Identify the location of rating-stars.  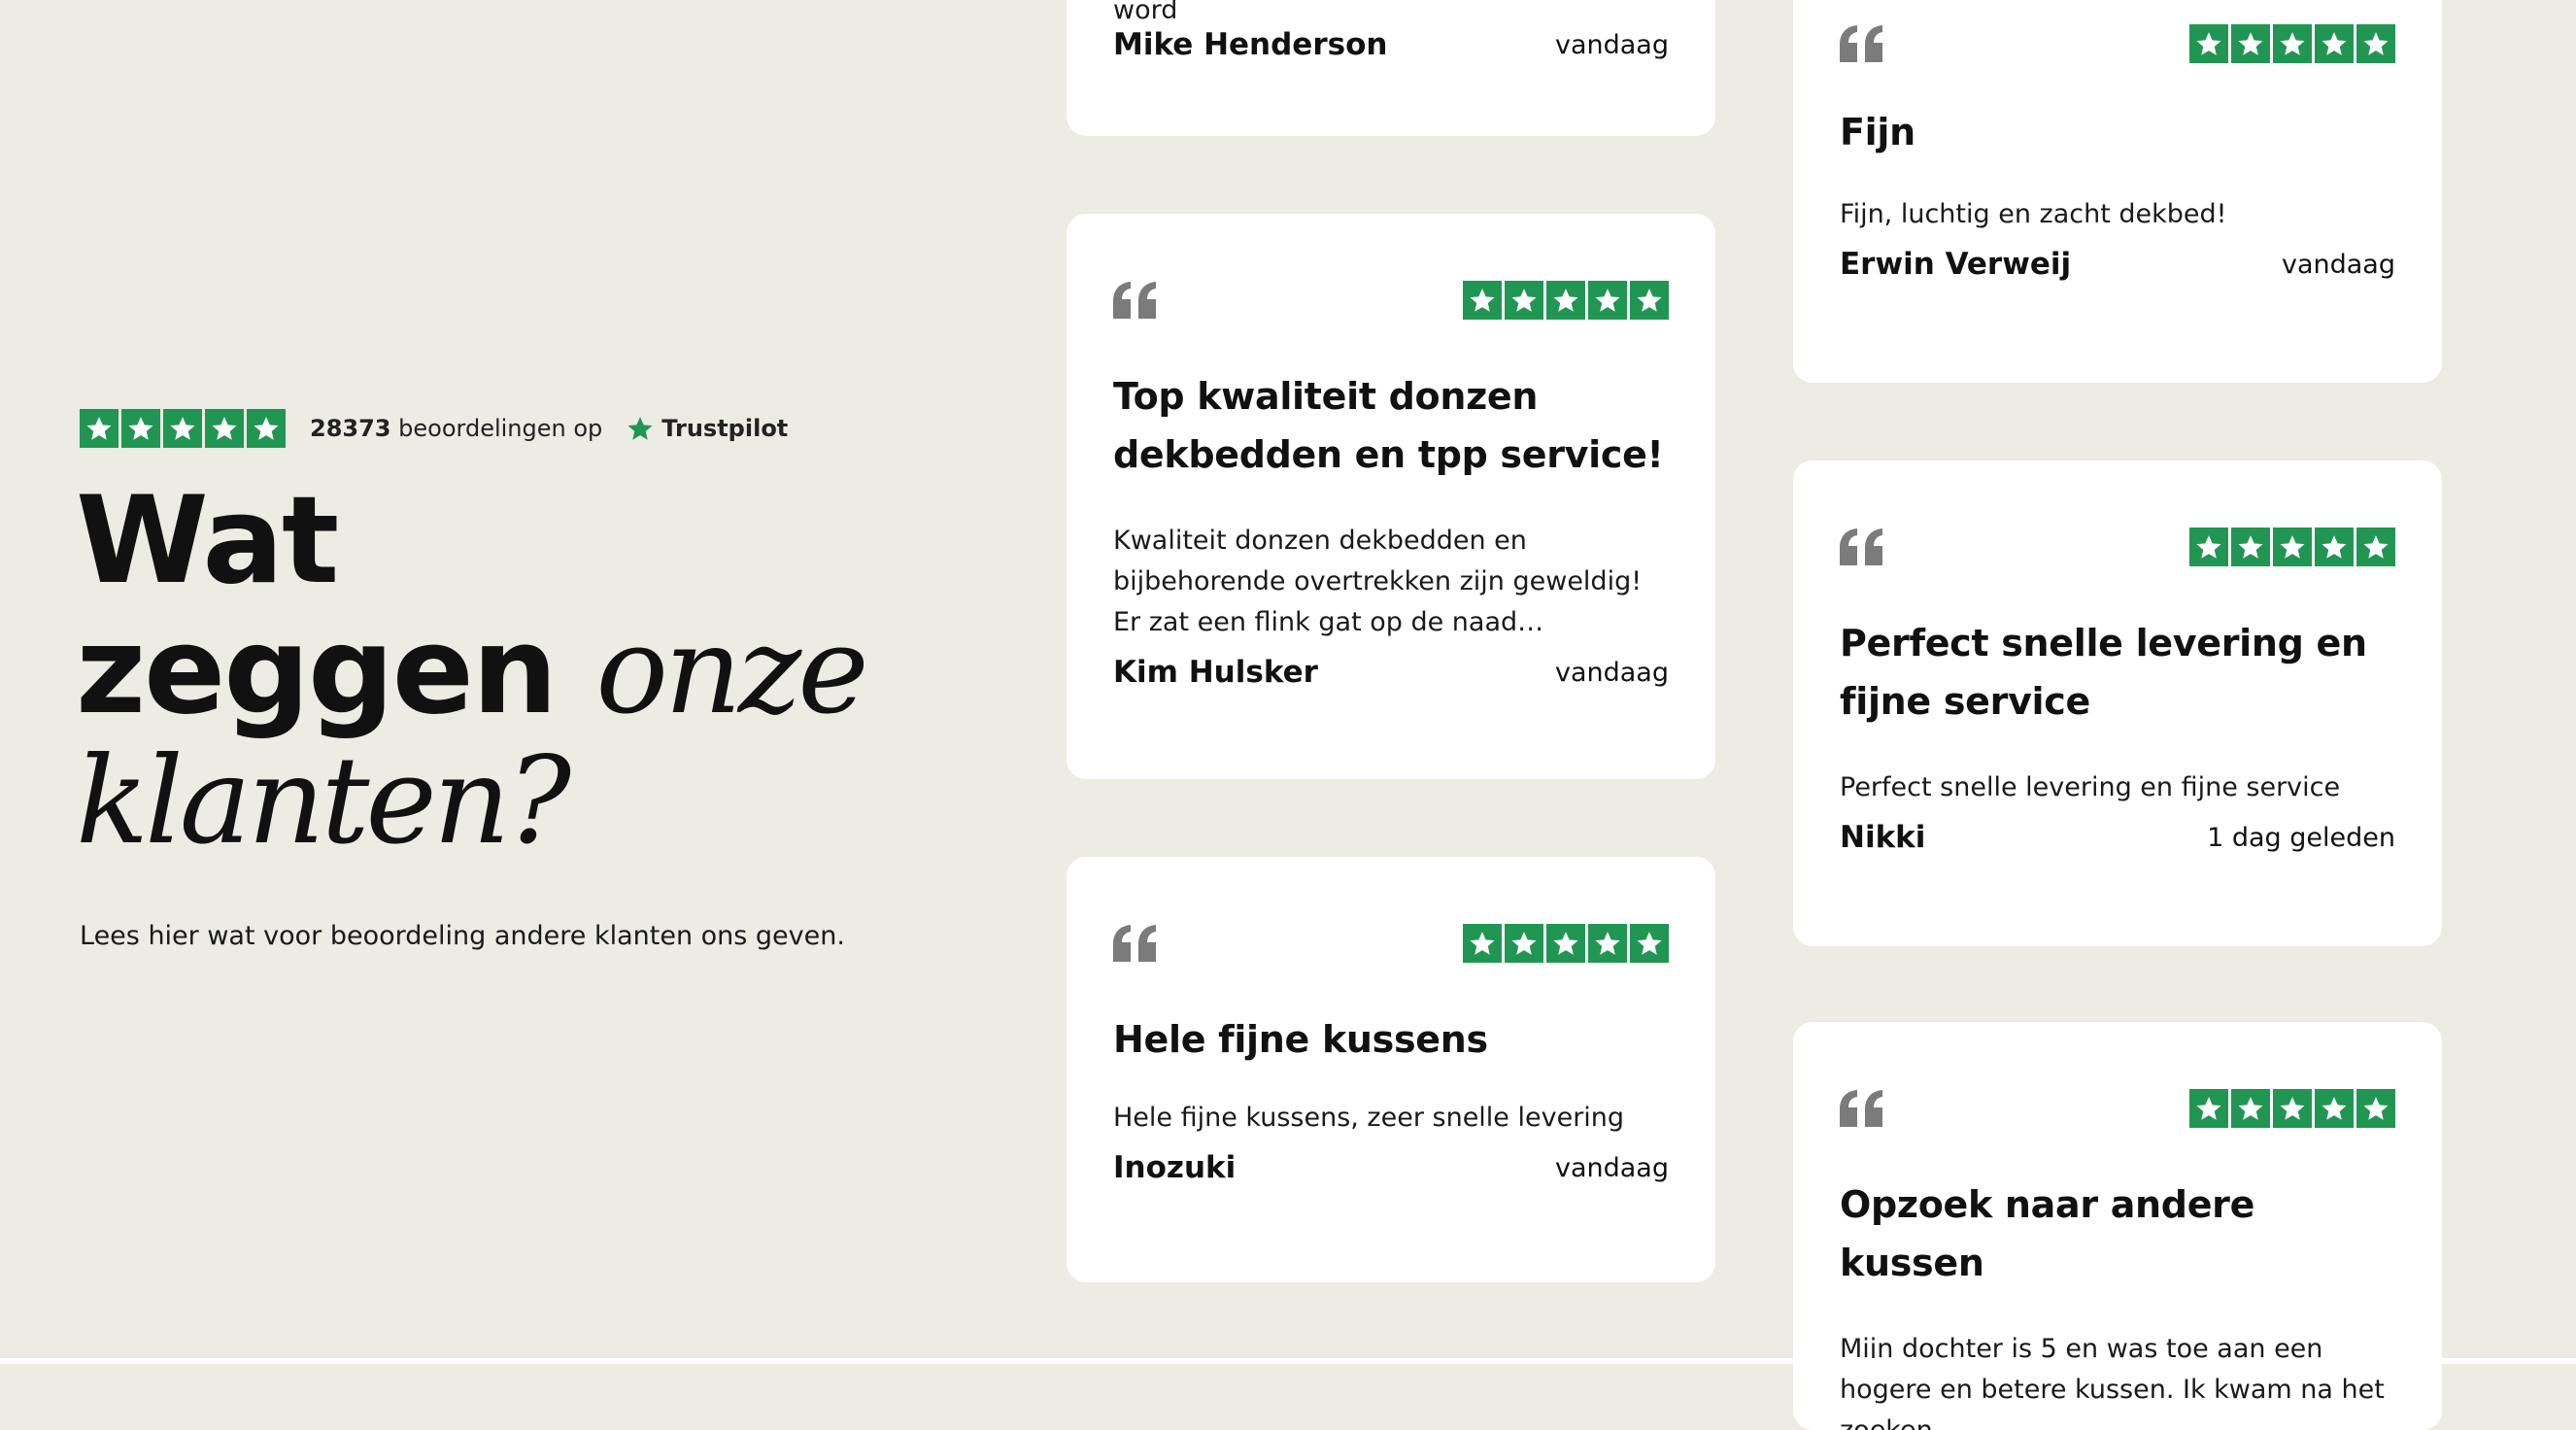
(183, 428).